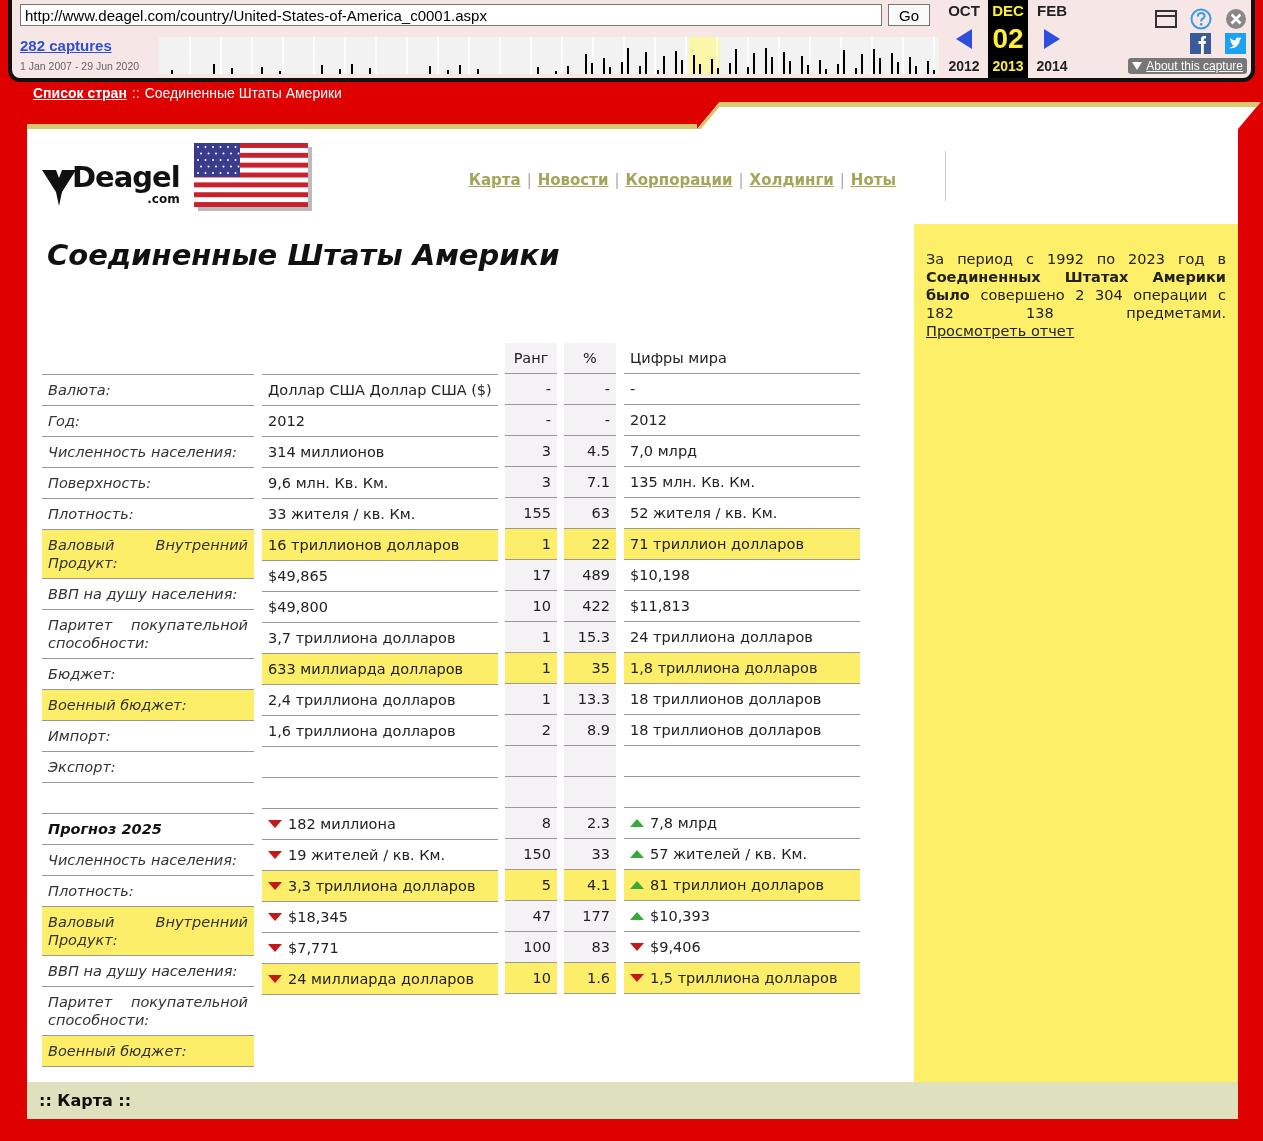 Image resolution: width=1263 pixels, height=1141 pixels. Describe the element at coordinates (546, 730) in the screenshot. I see `cell-text: 2` at that location.